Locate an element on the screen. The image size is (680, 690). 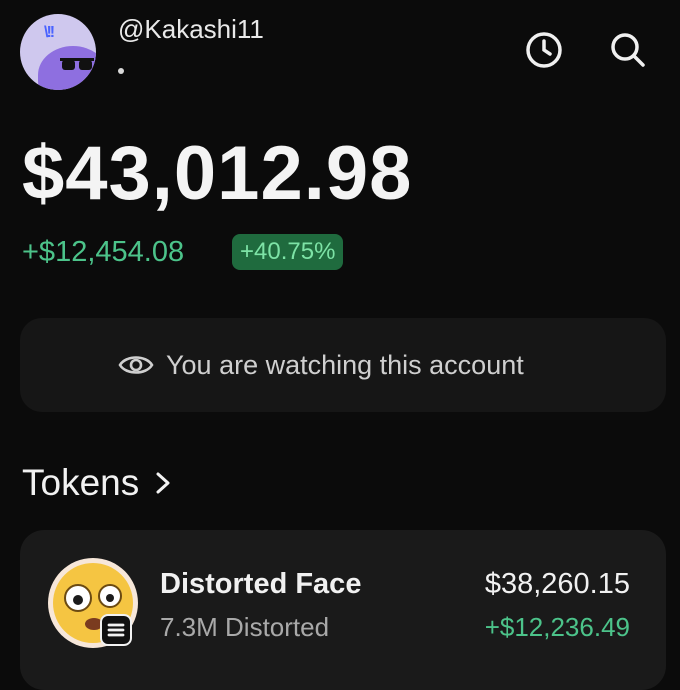
token-name: Distorted Face is located at coordinates (261, 584).